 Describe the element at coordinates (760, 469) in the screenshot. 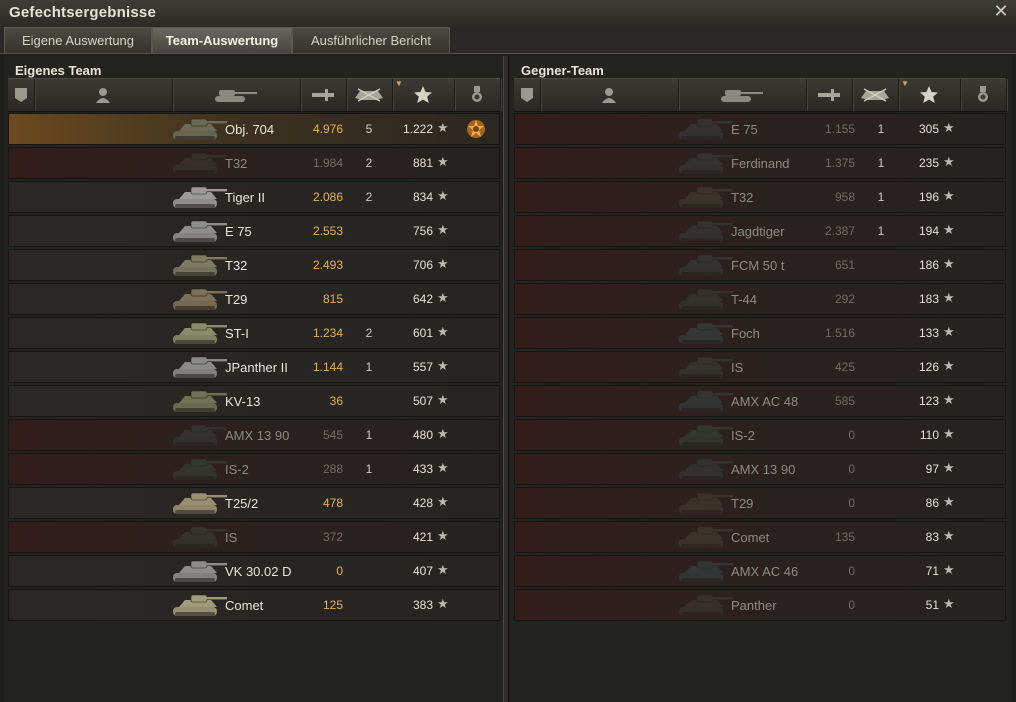

I see `player-row: AMX 13 90 0 97 ★` at that location.